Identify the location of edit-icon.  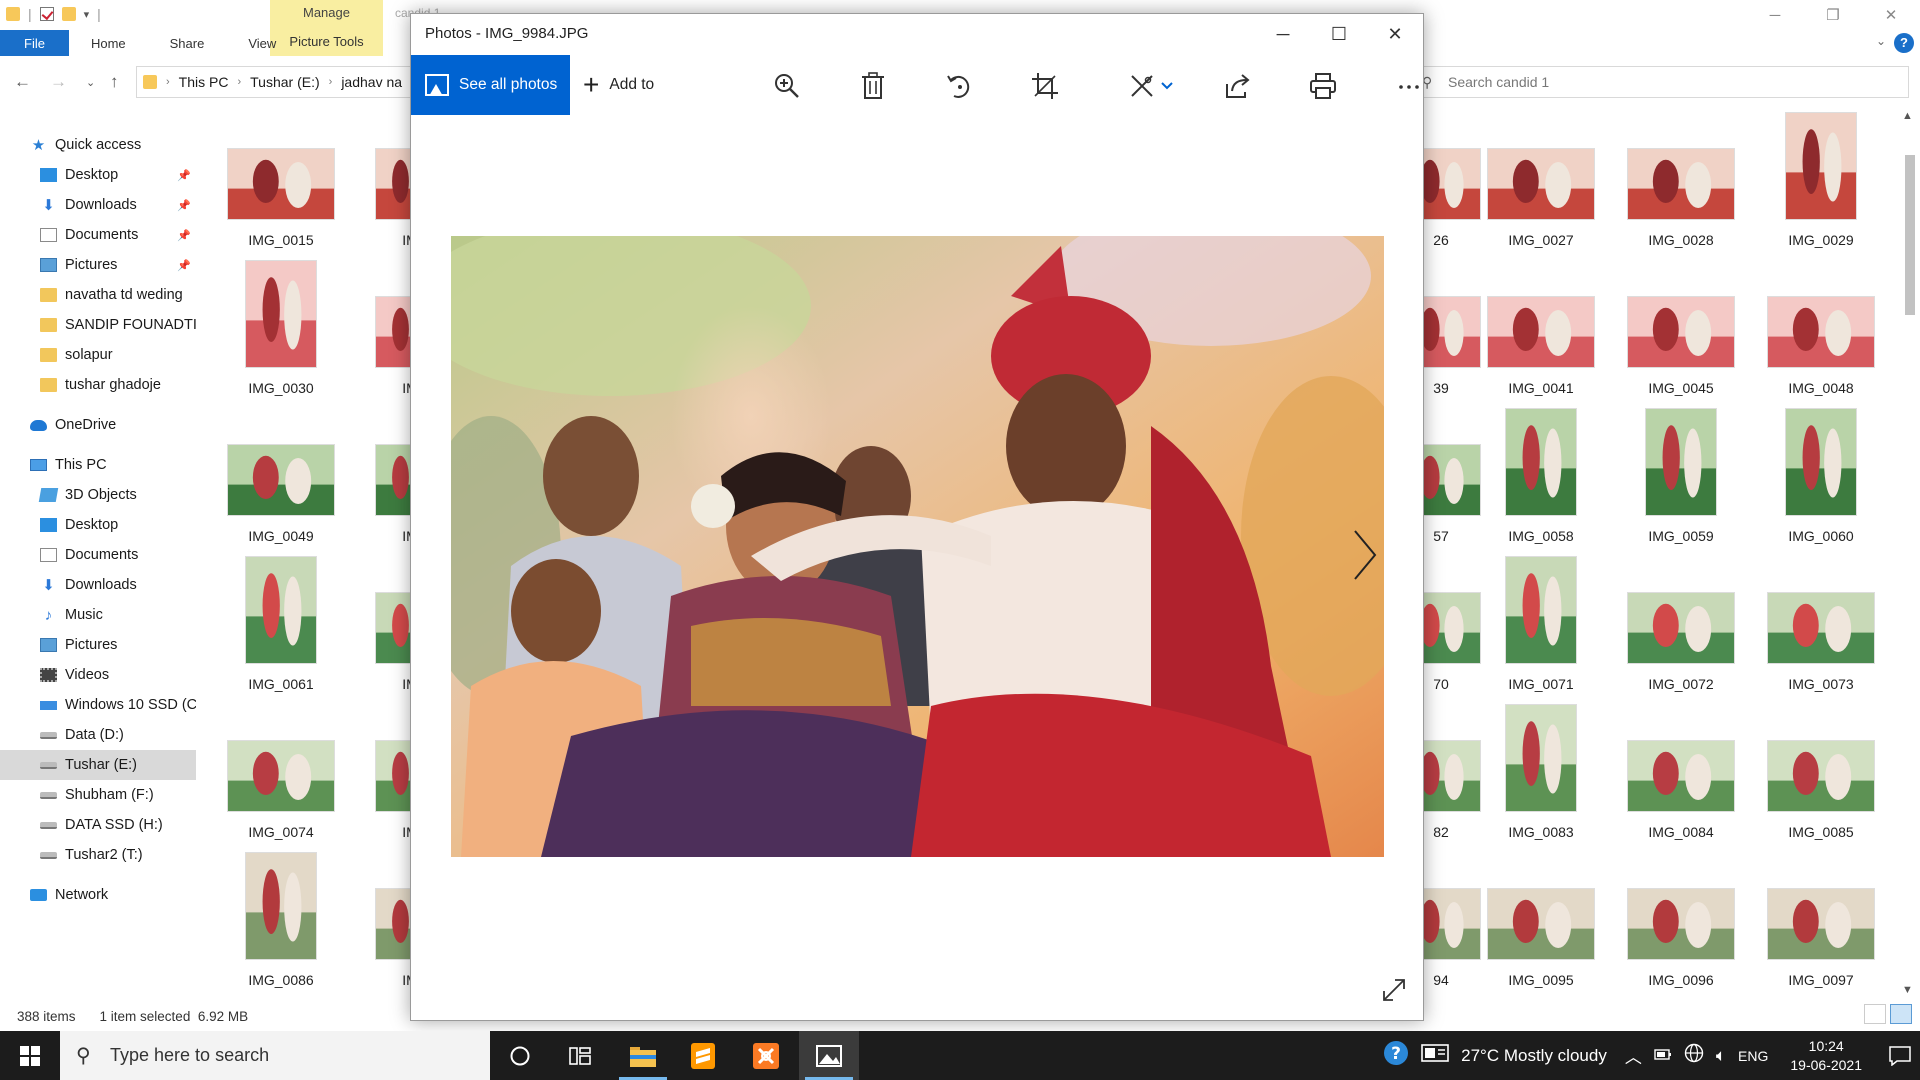
(1142, 86).